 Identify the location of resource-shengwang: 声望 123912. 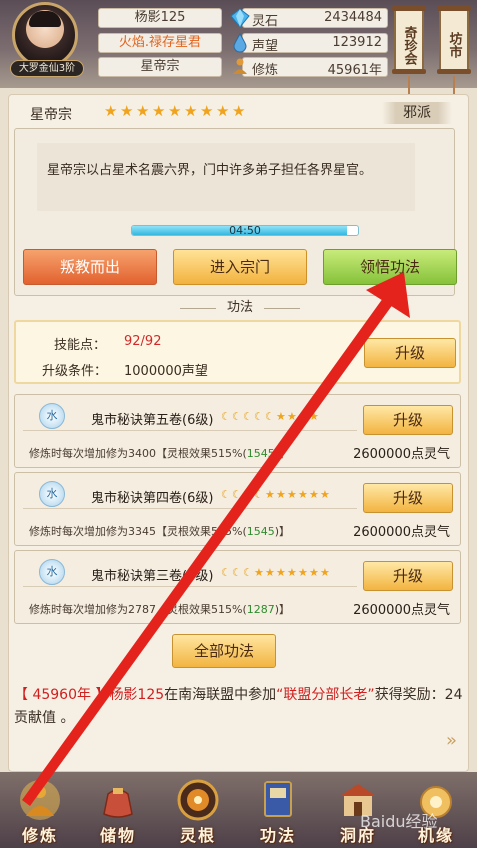
(309, 43).